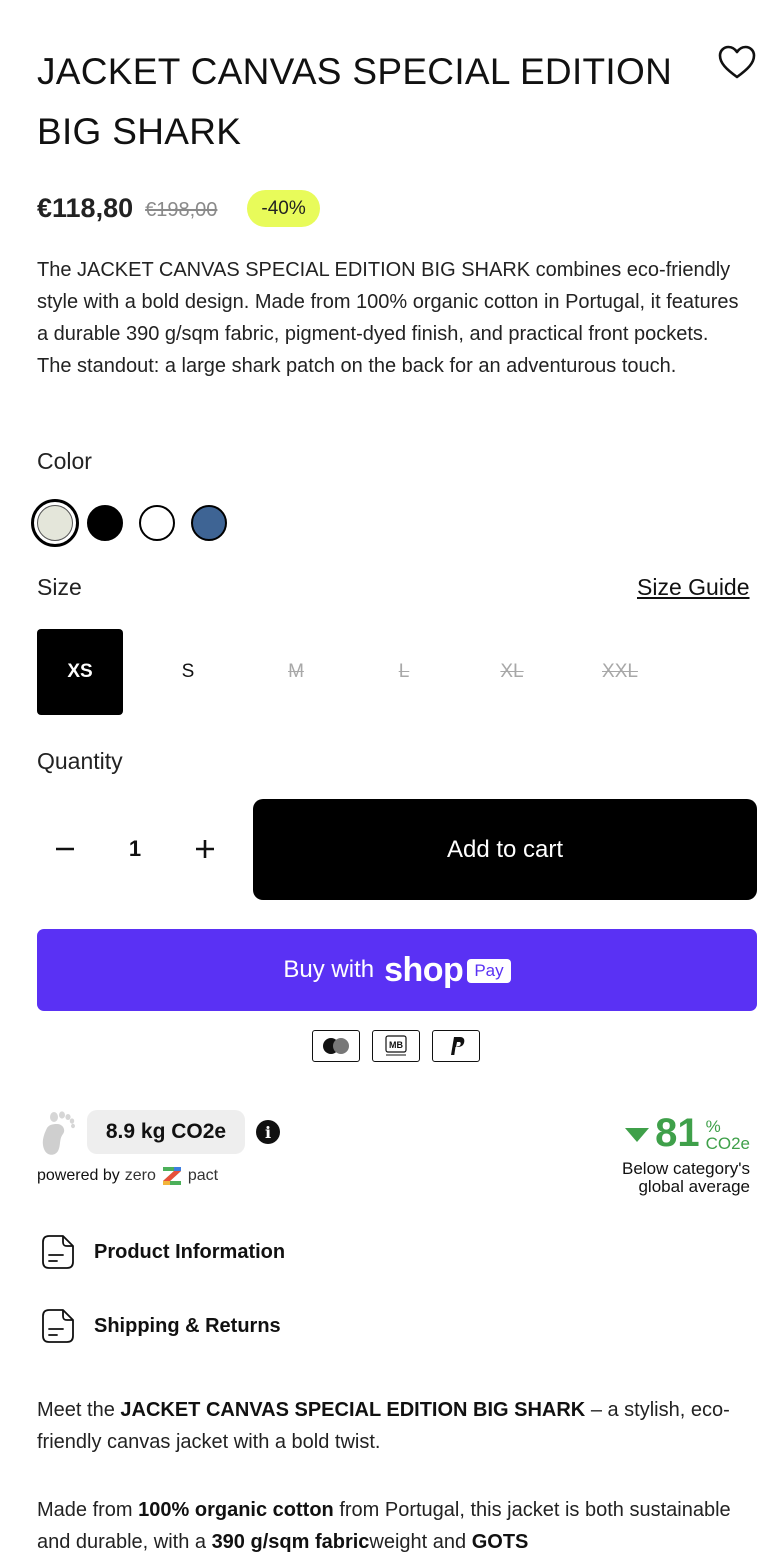 The height and width of the screenshot is (1558, 782). Describe the element at coordinates (505, 849) in the screenshot. I see `add-to-cart-button: Add to cart` at that location.